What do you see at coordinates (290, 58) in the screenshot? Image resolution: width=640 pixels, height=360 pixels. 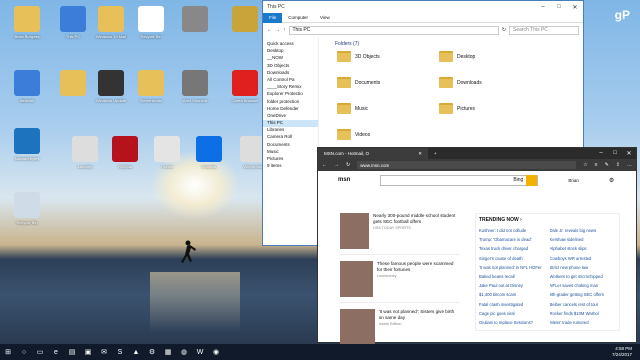 I see `nav-item: __NOW` at bounding box center [290, 58].